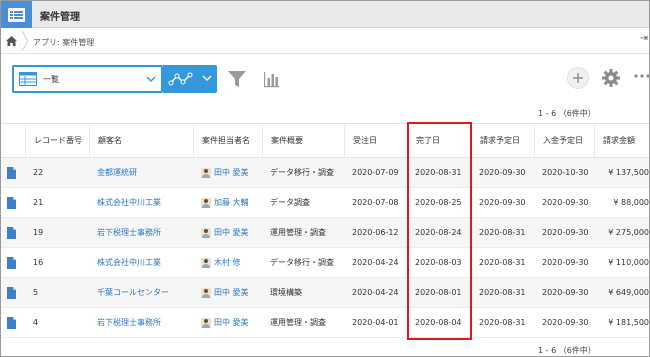 The height and width of the screenshot is (357, 650). Describe the element at coordinates (303, 141) in the screenshot. I see `column-header-summary: 案件概要` at that location.